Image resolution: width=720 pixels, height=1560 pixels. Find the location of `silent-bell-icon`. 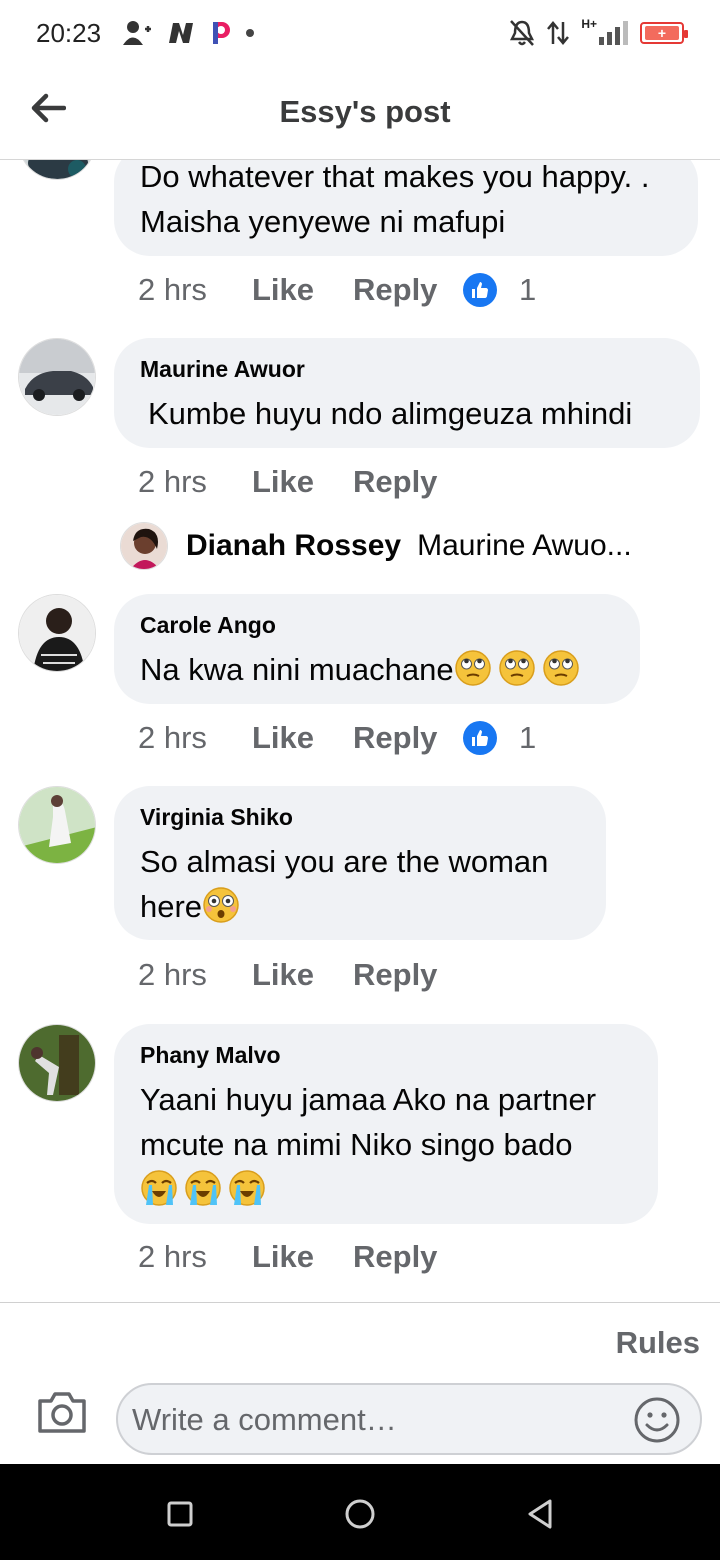

silent-bell-icon is located at coordinates (522, 33).